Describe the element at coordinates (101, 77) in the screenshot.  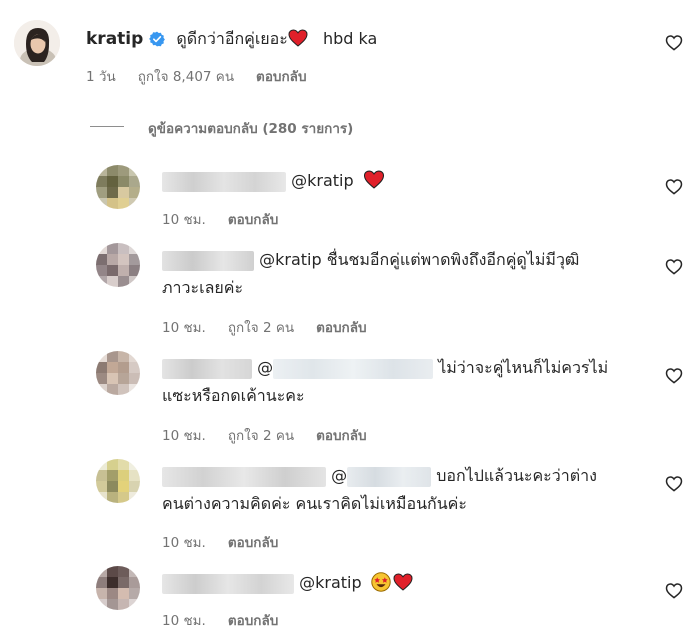
I see `comment-time: 1 วัน` at that location.